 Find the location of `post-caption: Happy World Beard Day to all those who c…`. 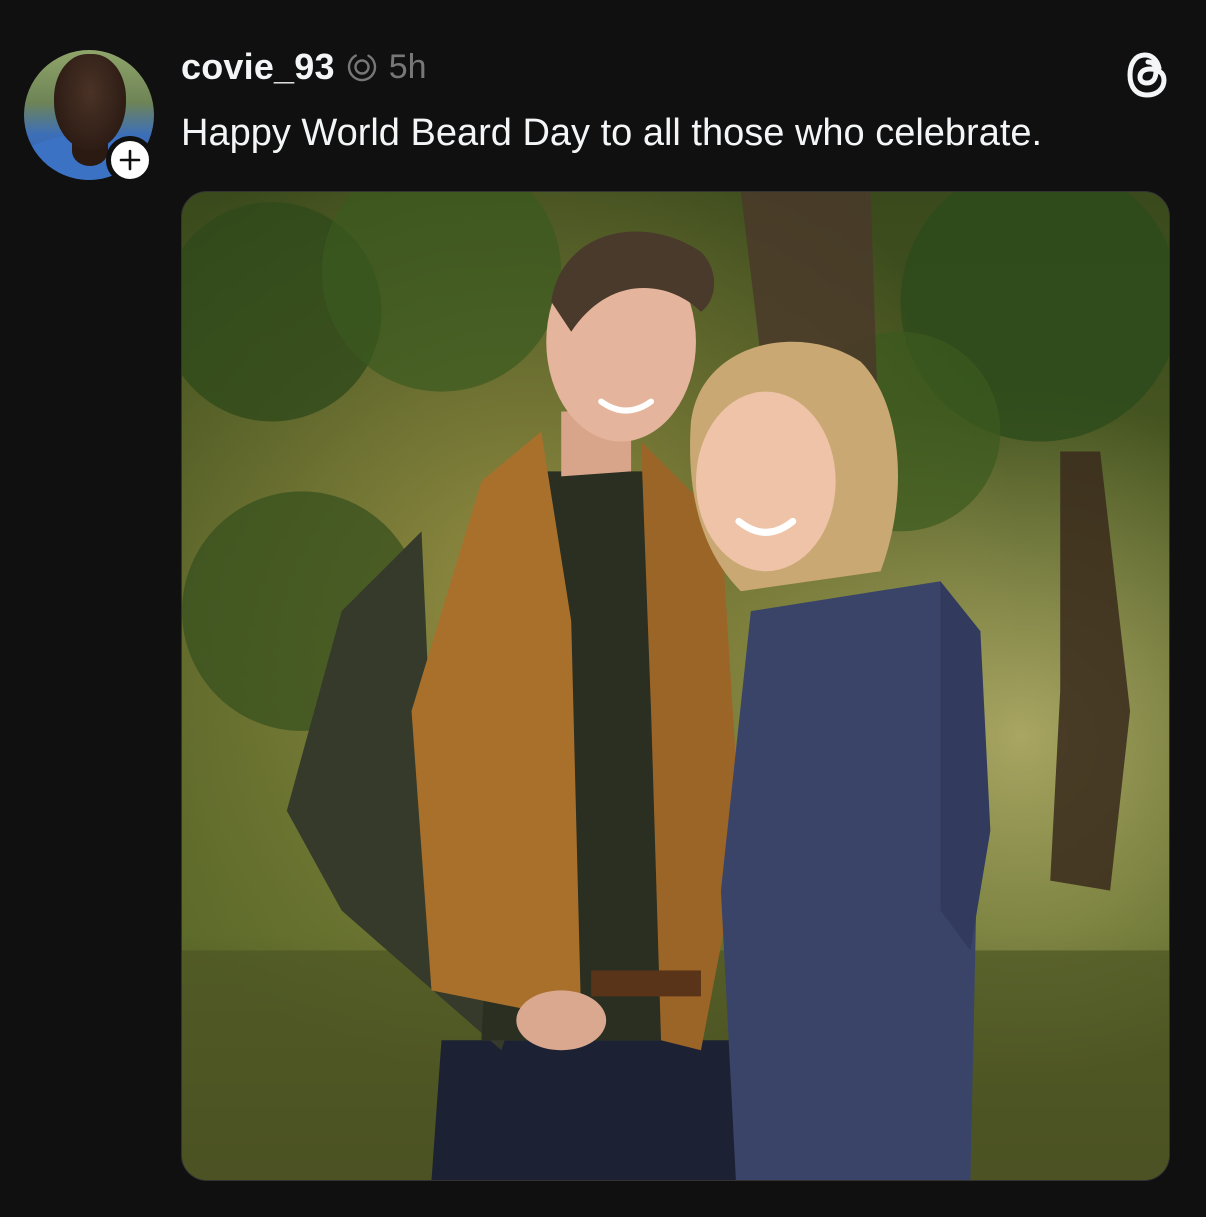

post-caption: Happy World Beard Day to all those who c… is located at coordinates (612, 133).